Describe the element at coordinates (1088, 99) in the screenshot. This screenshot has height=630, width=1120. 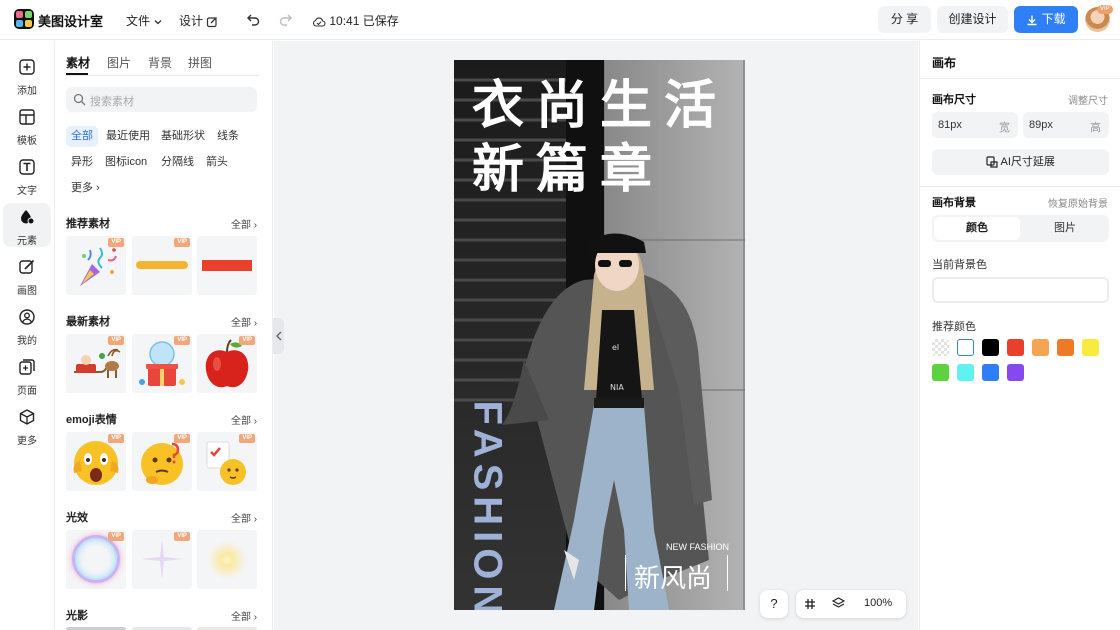
I see `adjust-size-link: 调整尺寸` at that location.